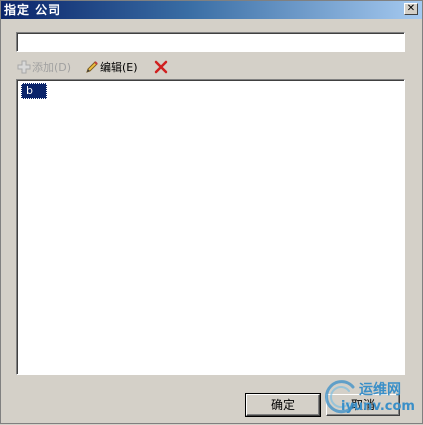 The height and width of the screenshot is (425, 423). I want to click on add-button: 添加(D), so click(43, 67).